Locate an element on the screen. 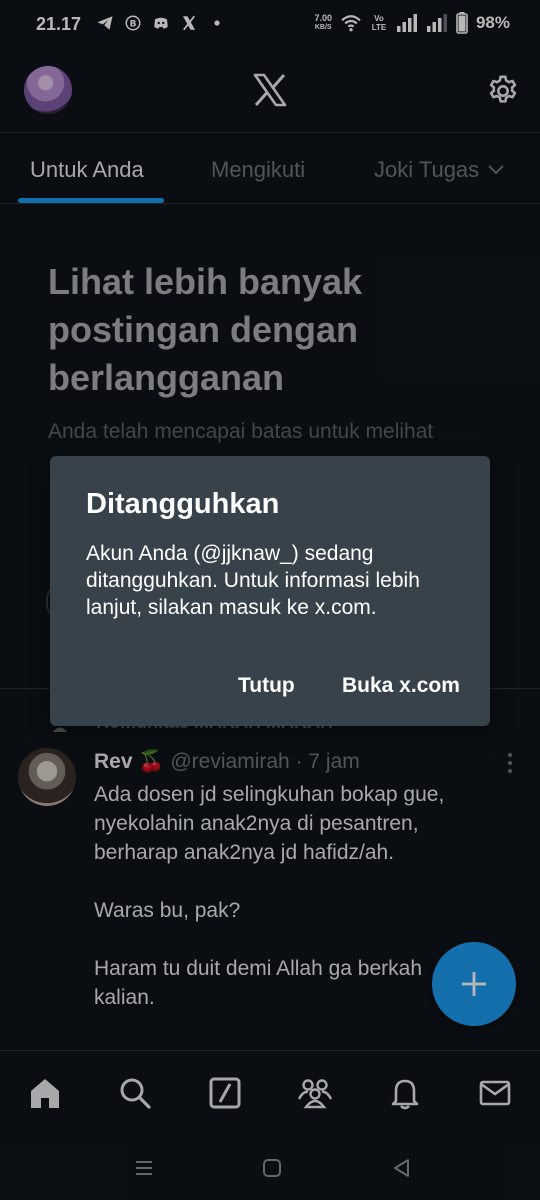 This screenshot has height=1200, width=540. close-button: Tutup is located at coordinates (266, 686).